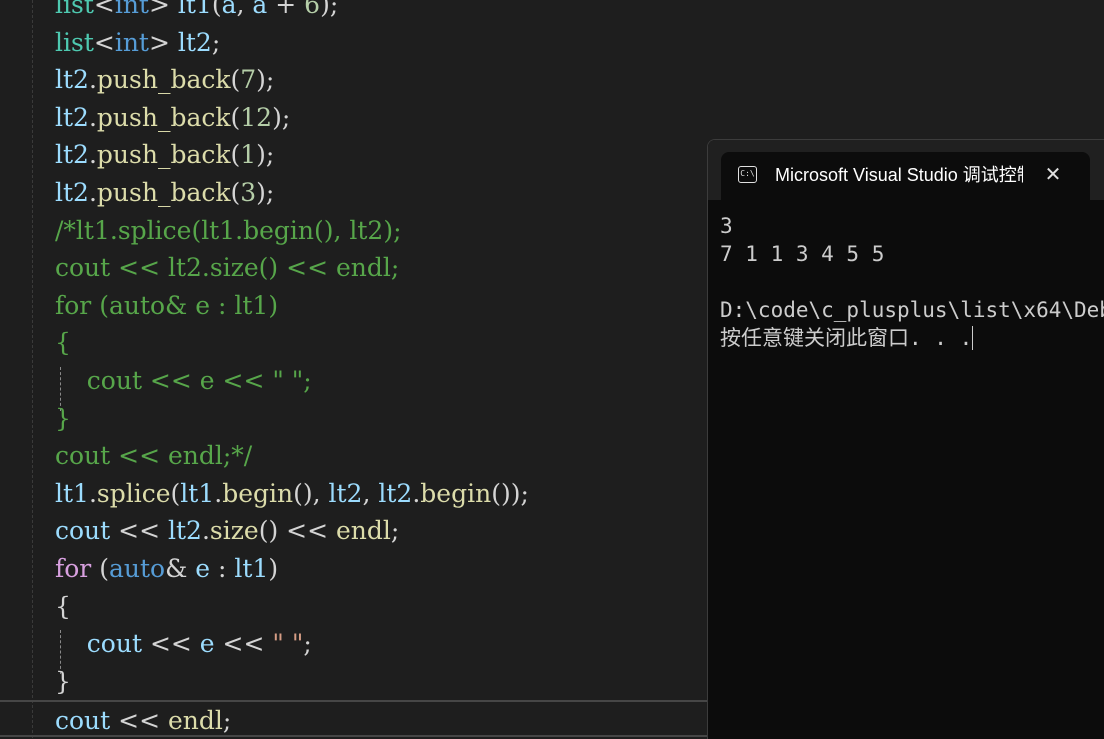 The width and height of the screenshot is (1104, 739). I want to click on code-token: 6, so click(312, 9).